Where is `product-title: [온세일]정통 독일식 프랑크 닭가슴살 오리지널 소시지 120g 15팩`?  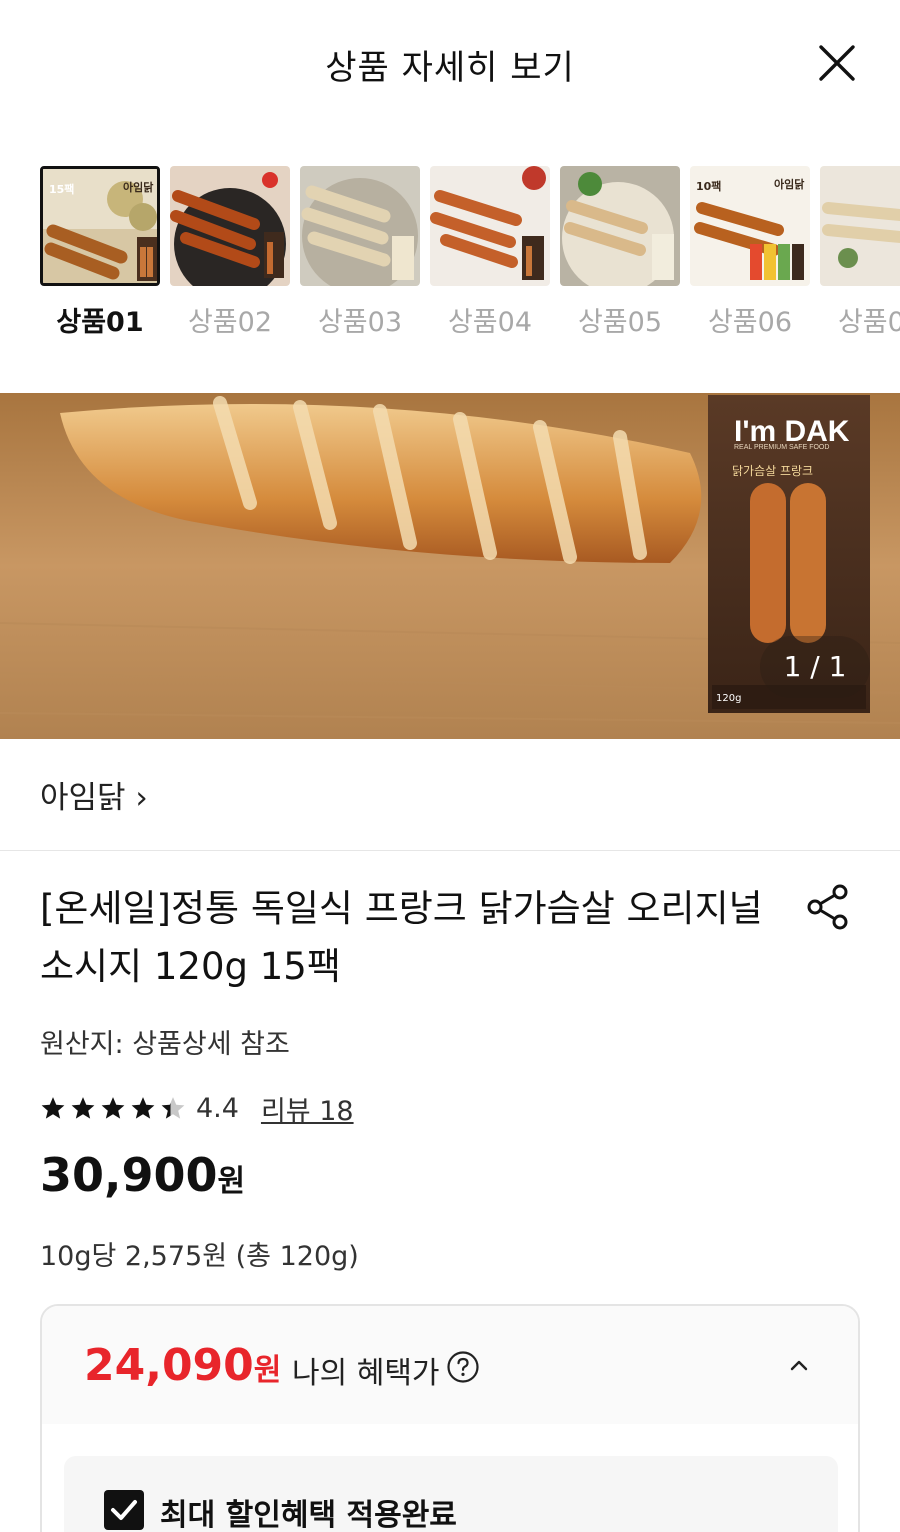
product-title: [온세일]정통 독일식 프랑크 닭가슴살 오리지널 소시지 120g 15팩 is located at coordinates (401, 937).